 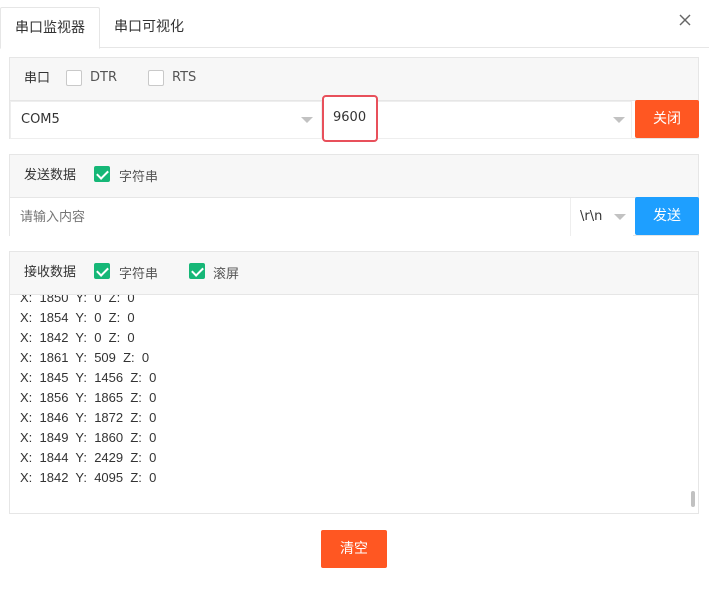 What do you see at coordinates (88, 377) in the screenshot?
I see `log-line: X: 1845 Y: 1456 Z: 0` at bounding box center [88, 377].